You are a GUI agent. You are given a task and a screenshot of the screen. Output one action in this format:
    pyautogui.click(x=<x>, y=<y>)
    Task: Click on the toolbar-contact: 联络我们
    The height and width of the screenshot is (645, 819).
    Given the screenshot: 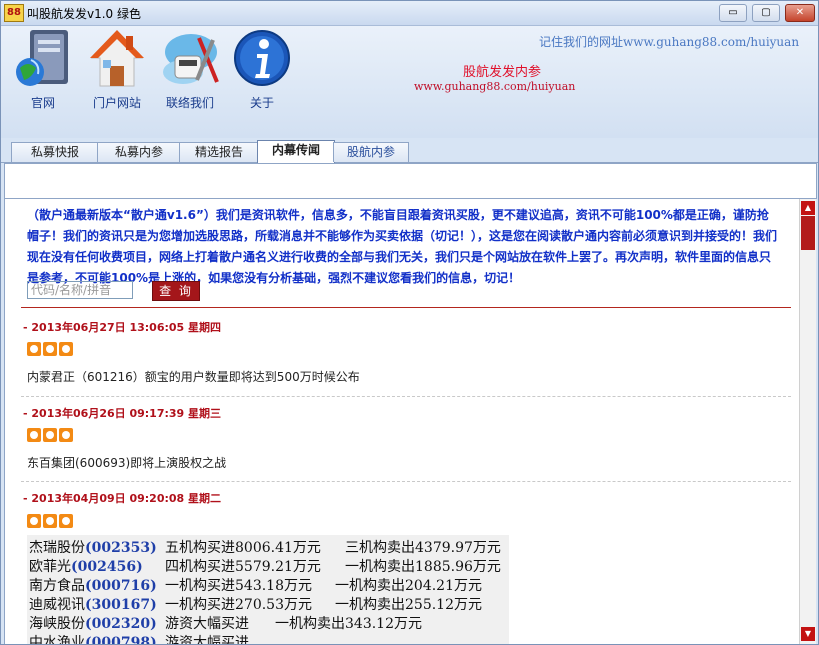 What is the action you would take?
    pyautogui.click(x=190, y=69)
    